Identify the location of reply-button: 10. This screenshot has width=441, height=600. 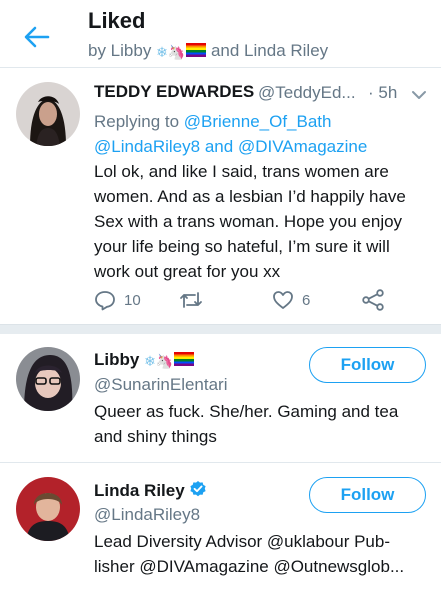
(117, 300).